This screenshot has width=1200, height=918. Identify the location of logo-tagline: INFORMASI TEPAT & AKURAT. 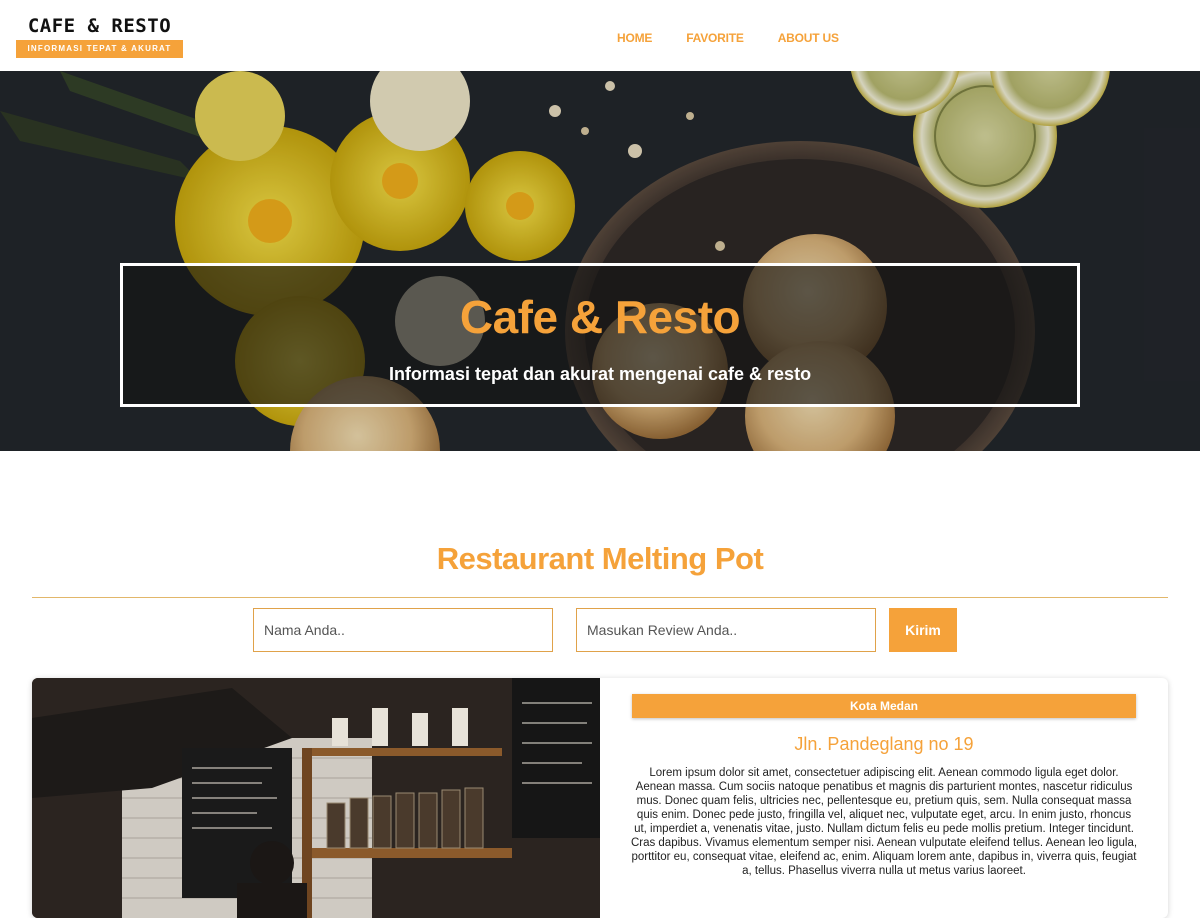
(99, 49).